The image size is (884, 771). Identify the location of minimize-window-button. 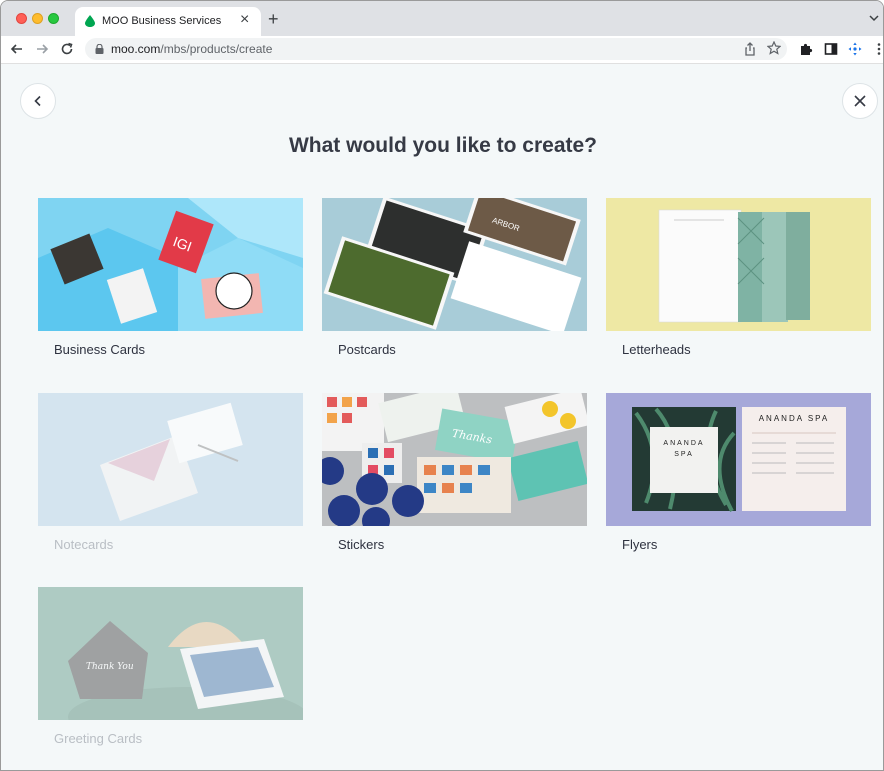
(37, 18).